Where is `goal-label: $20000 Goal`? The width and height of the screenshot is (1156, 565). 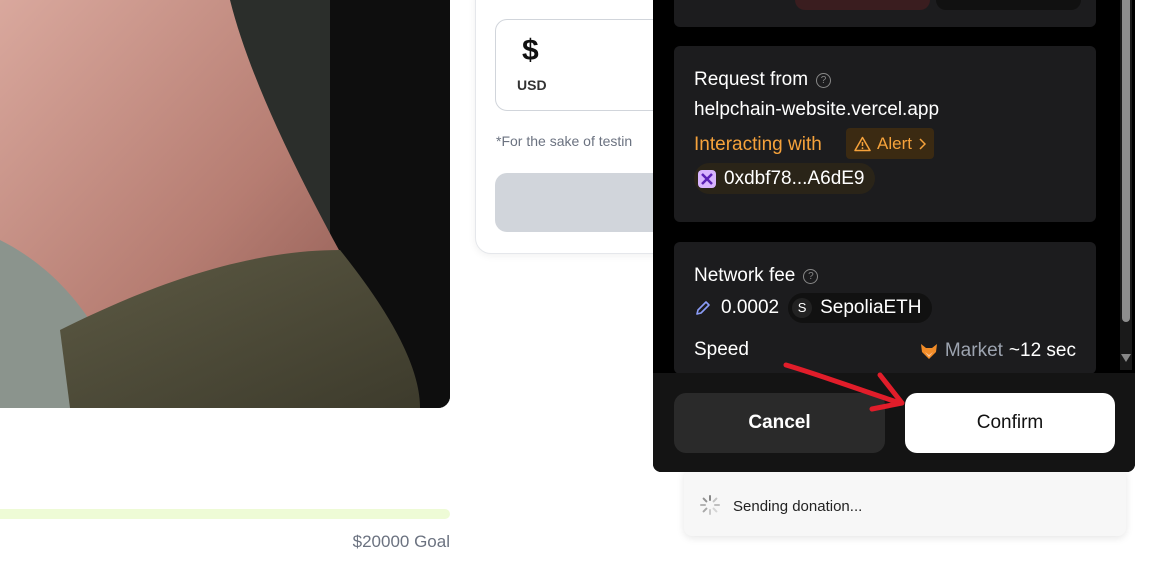
goal-label: $20000 Goal is located at coordinates (401, 541).